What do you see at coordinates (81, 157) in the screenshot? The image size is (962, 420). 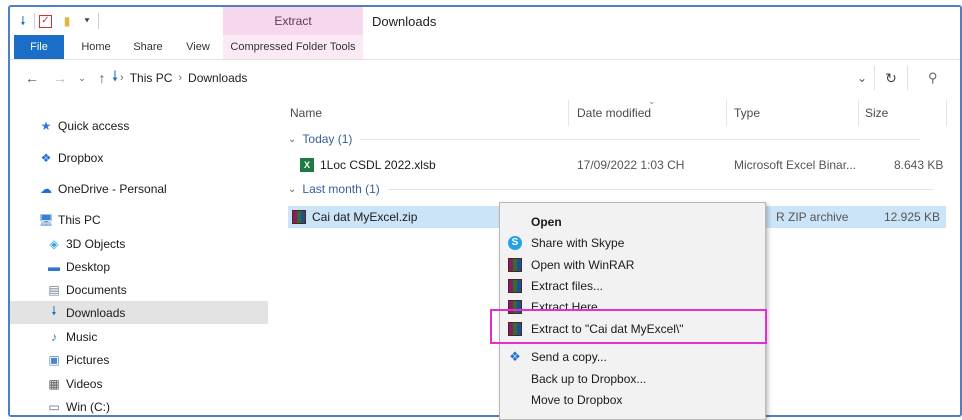 I see `sidebar-item-label: Dropbox` at bounding box center [81, 157].